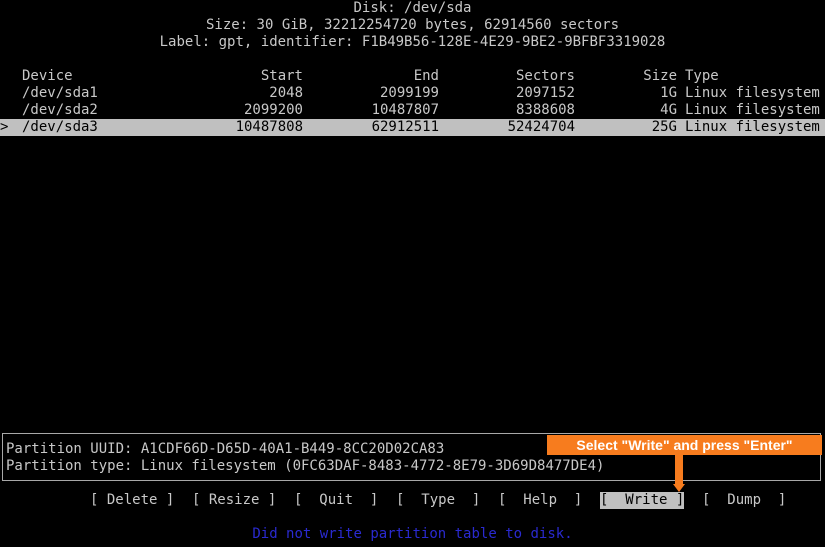  What do you see at coordinates (426, 76) in the screenshot?
I see `header-end: End` at bounding box center [426, 76].